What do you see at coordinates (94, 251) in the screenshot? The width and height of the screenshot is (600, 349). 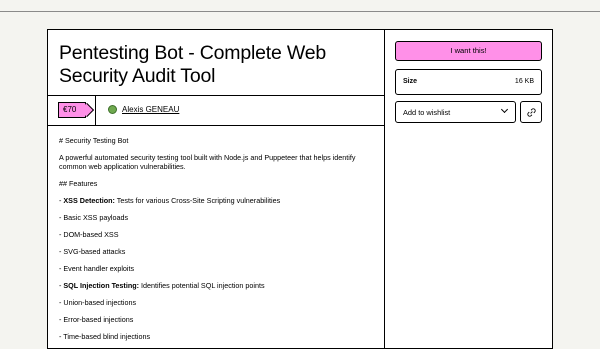 I see `feature-text: SVG-based attacks` at bounding box center [94, 251].